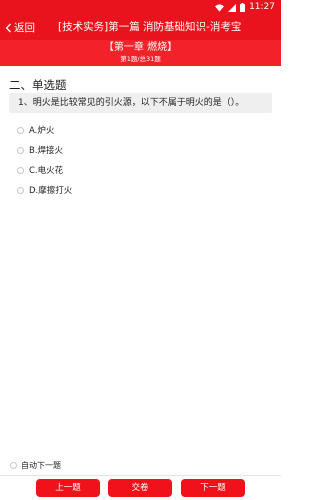 This screenshot has height=500, width=320. What do you see at coordinates (8, 27) in the screenshot?
I see `chevron-left-icon` at bounding box center [8, 27].